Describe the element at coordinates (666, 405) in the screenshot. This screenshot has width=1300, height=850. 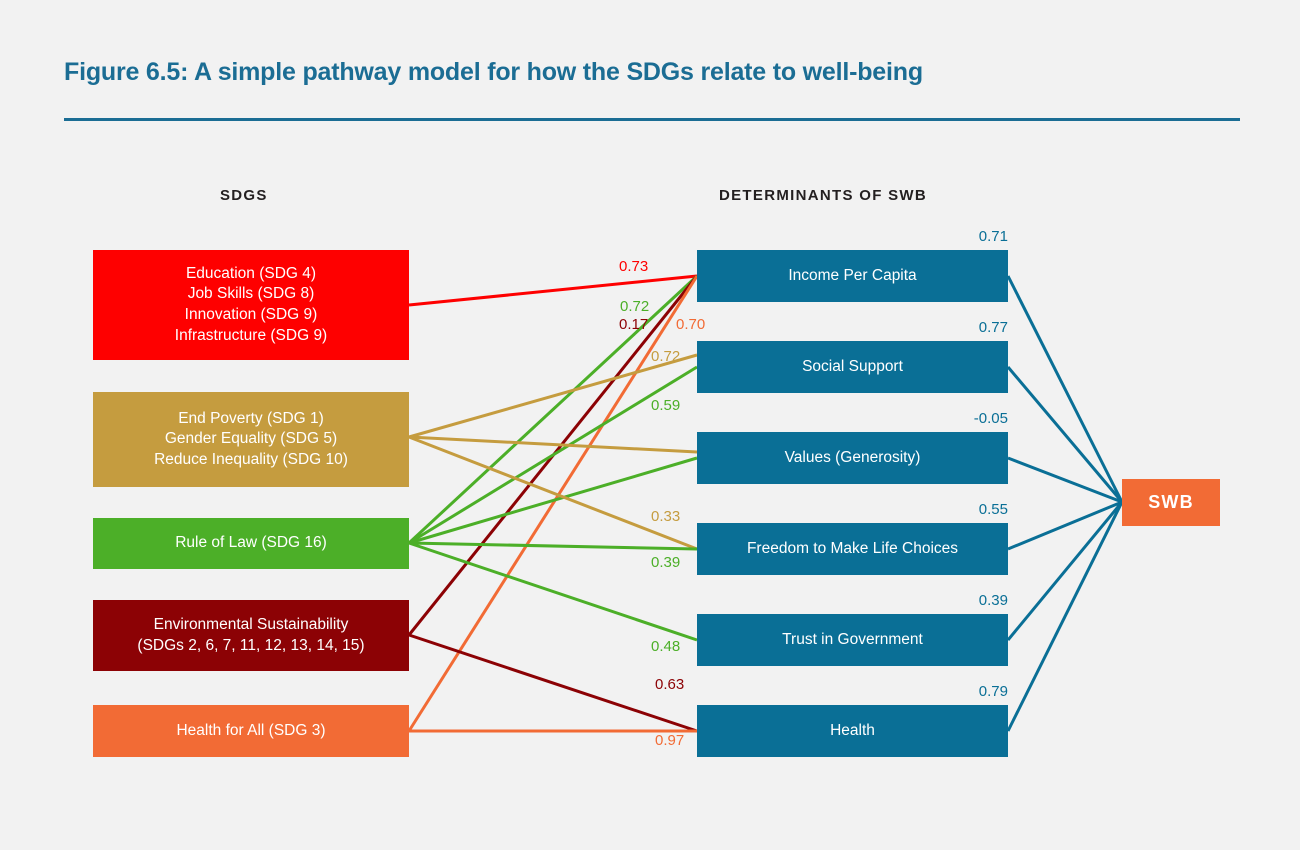
I see `weight-label-rule_of_law-to-social: 0.59` at that location.